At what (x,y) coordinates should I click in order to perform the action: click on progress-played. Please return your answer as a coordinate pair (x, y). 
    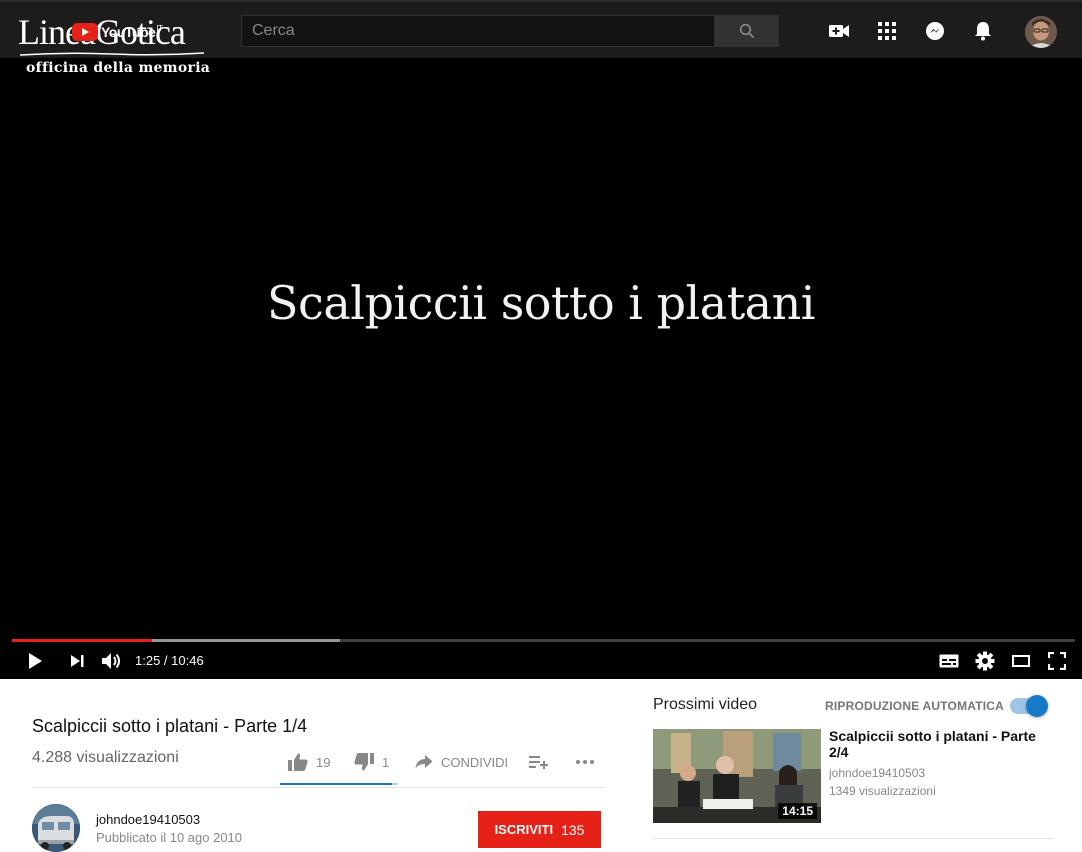
    Looking at the image, I should click on (82, 640).